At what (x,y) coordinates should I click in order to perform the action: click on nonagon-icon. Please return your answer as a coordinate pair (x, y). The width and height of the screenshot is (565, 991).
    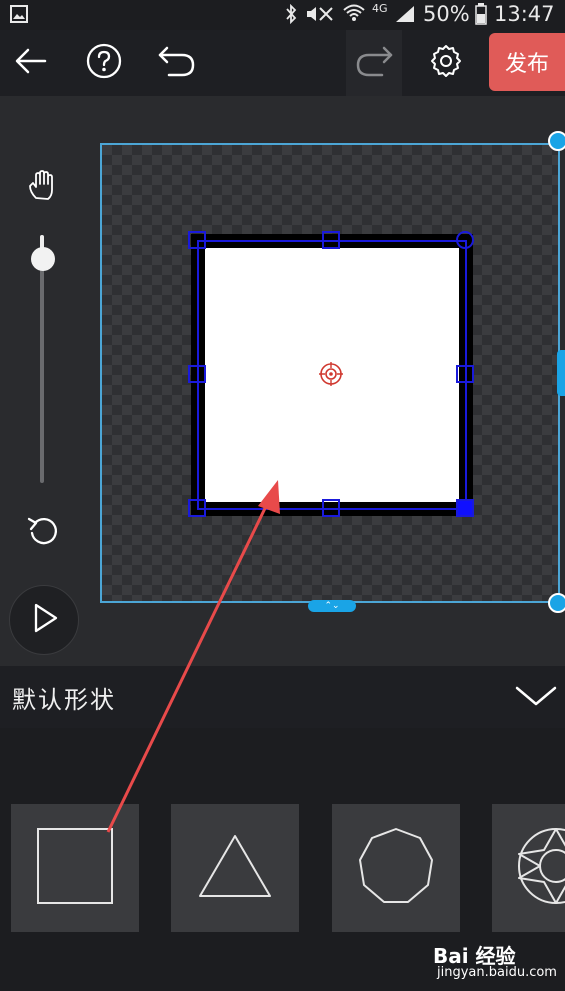
    Looking at the image, I should click on (396, 868).